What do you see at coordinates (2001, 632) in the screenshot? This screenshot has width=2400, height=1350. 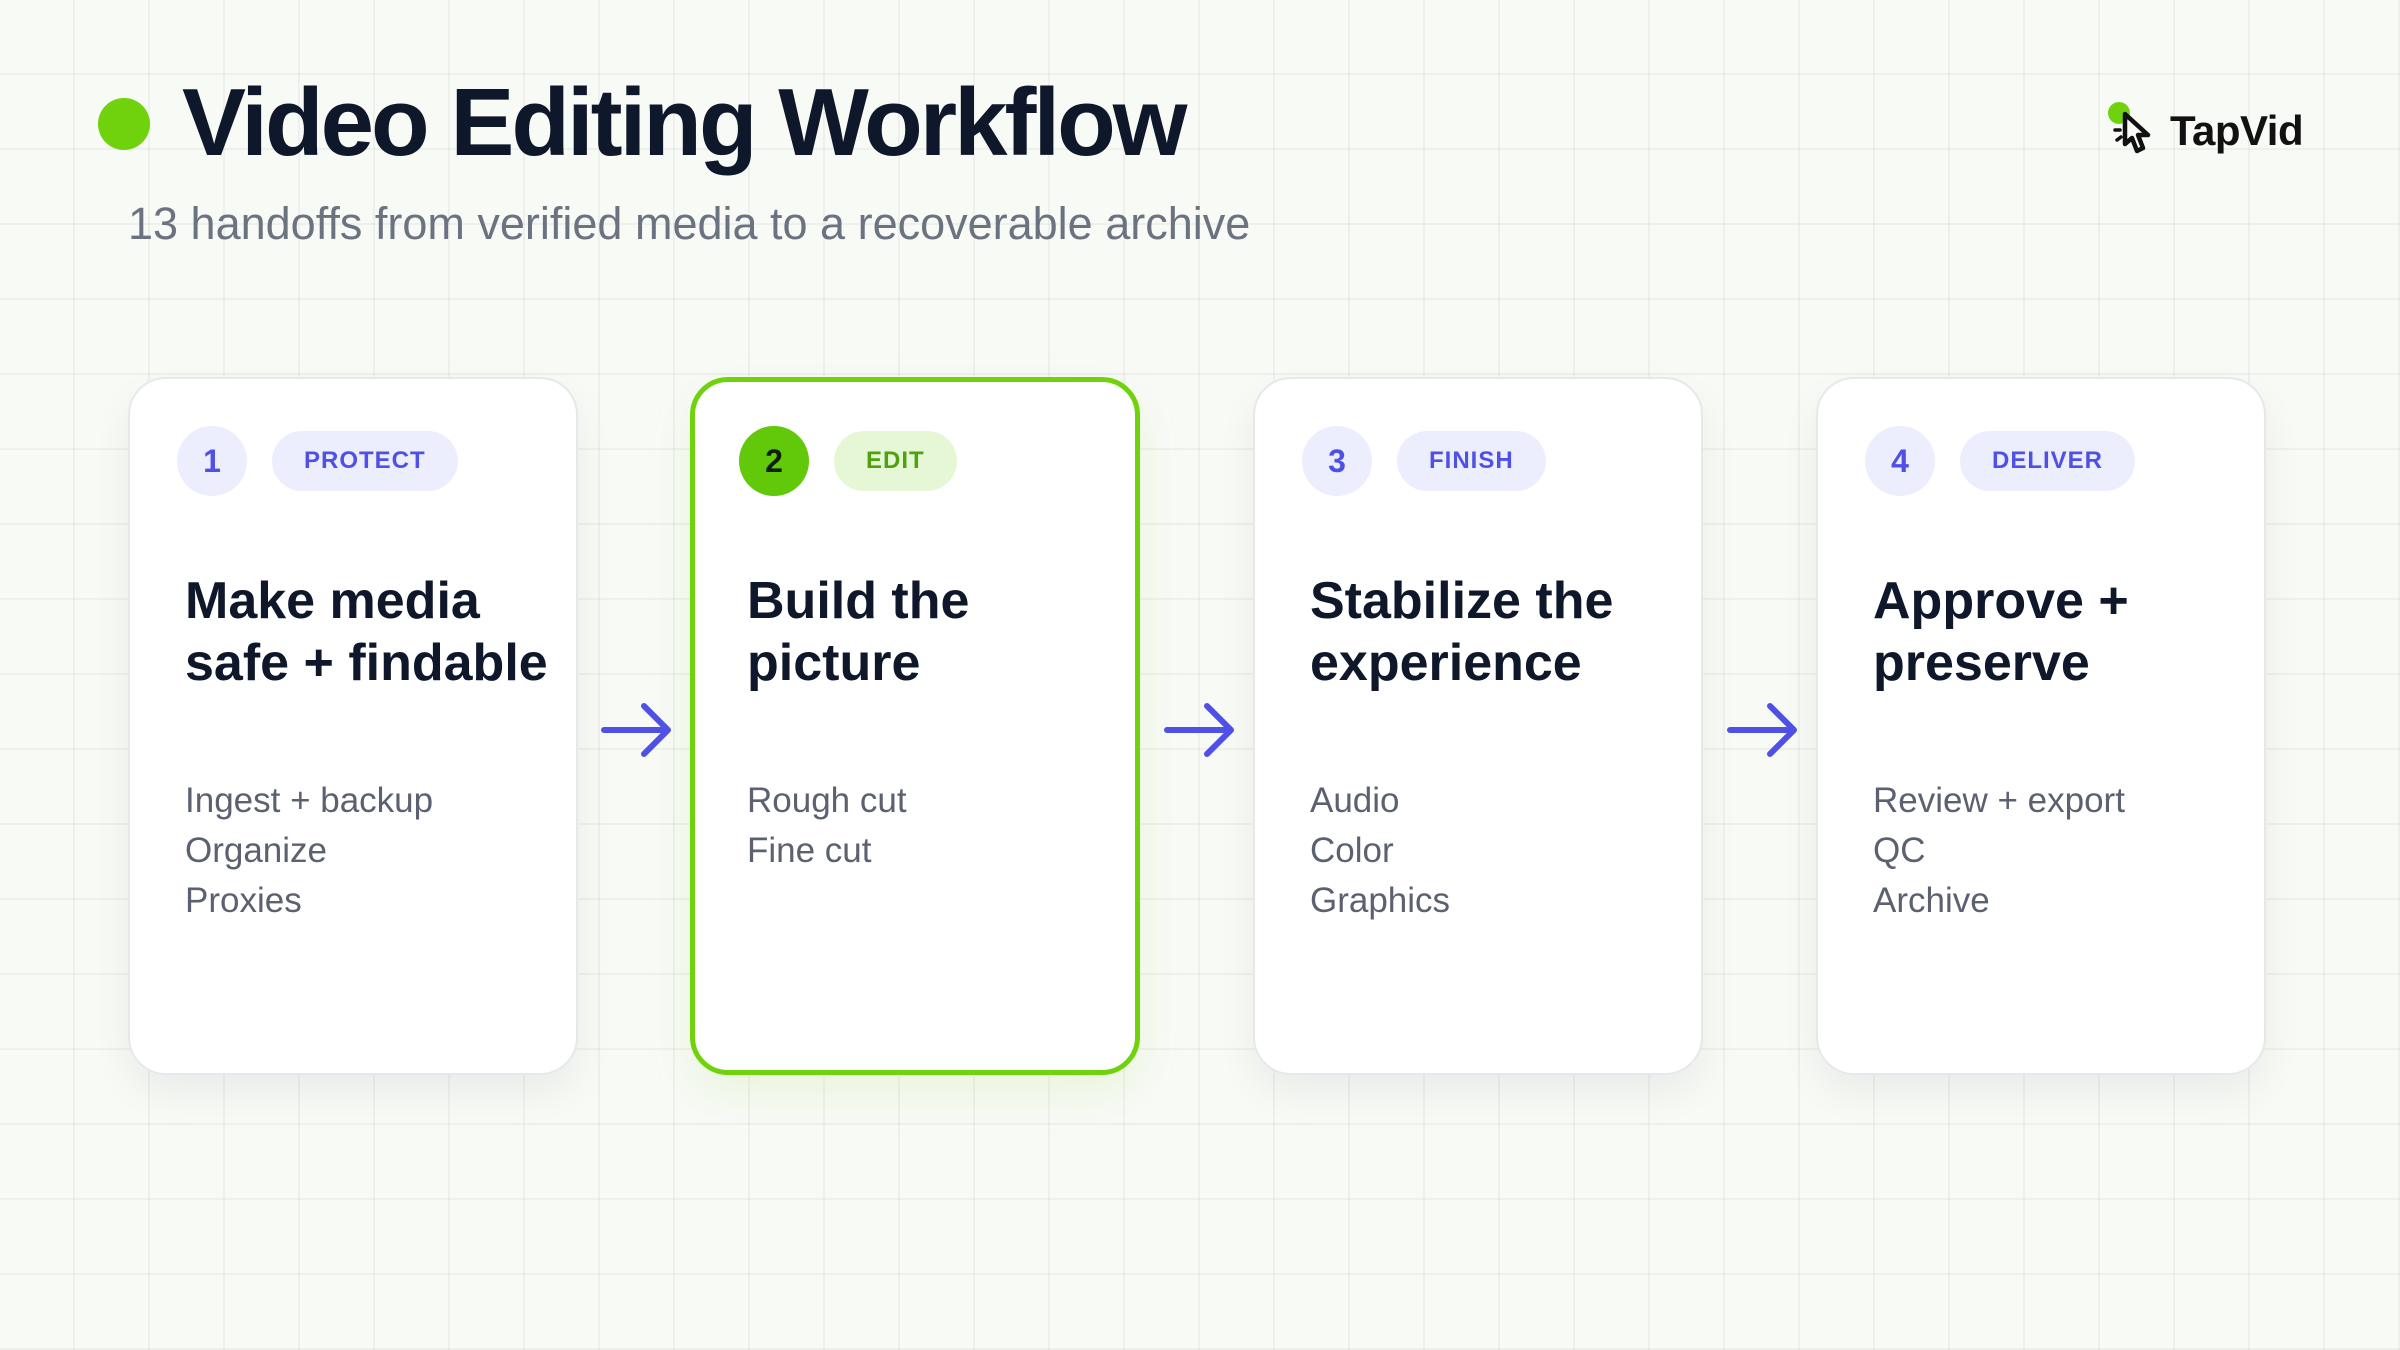 I see `step-title: Approve + preserve` at bounding box center [2001, 632].